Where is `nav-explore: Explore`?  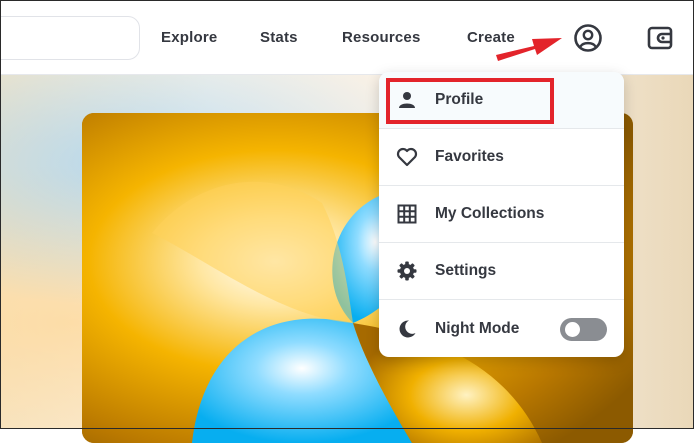
nav-explore: Explore is located at coordinates (189, 37).